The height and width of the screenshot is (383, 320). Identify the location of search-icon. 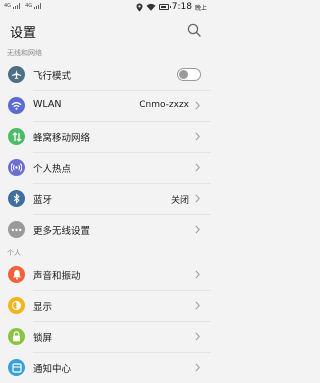
(194, 30).